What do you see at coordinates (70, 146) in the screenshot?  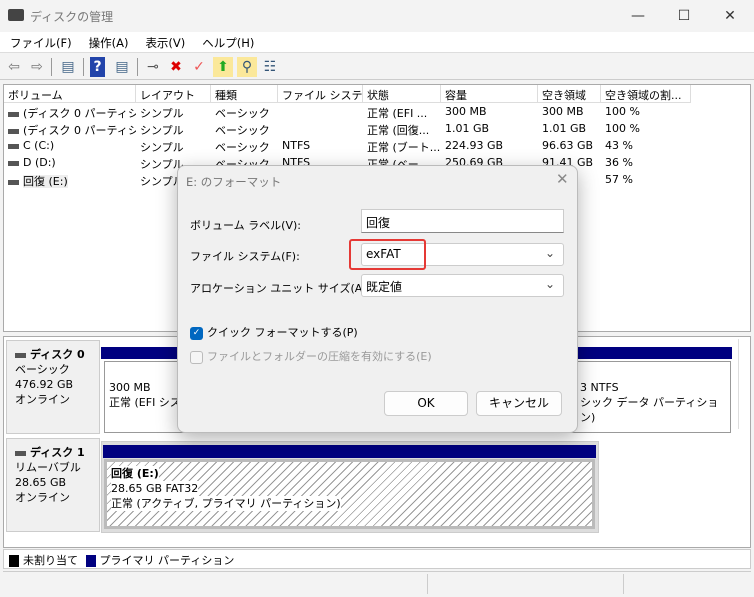 I see `table-cell: C (C:)` at bounding box center [70, 146].